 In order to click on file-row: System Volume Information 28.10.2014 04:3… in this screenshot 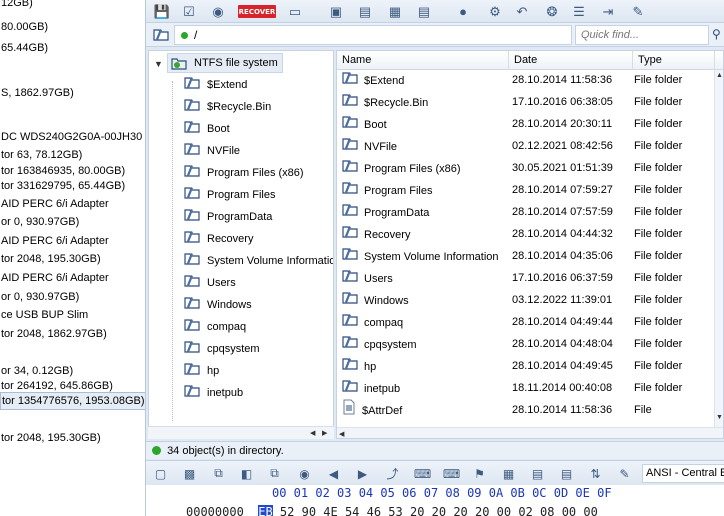, I will do `click(526, 256)`.